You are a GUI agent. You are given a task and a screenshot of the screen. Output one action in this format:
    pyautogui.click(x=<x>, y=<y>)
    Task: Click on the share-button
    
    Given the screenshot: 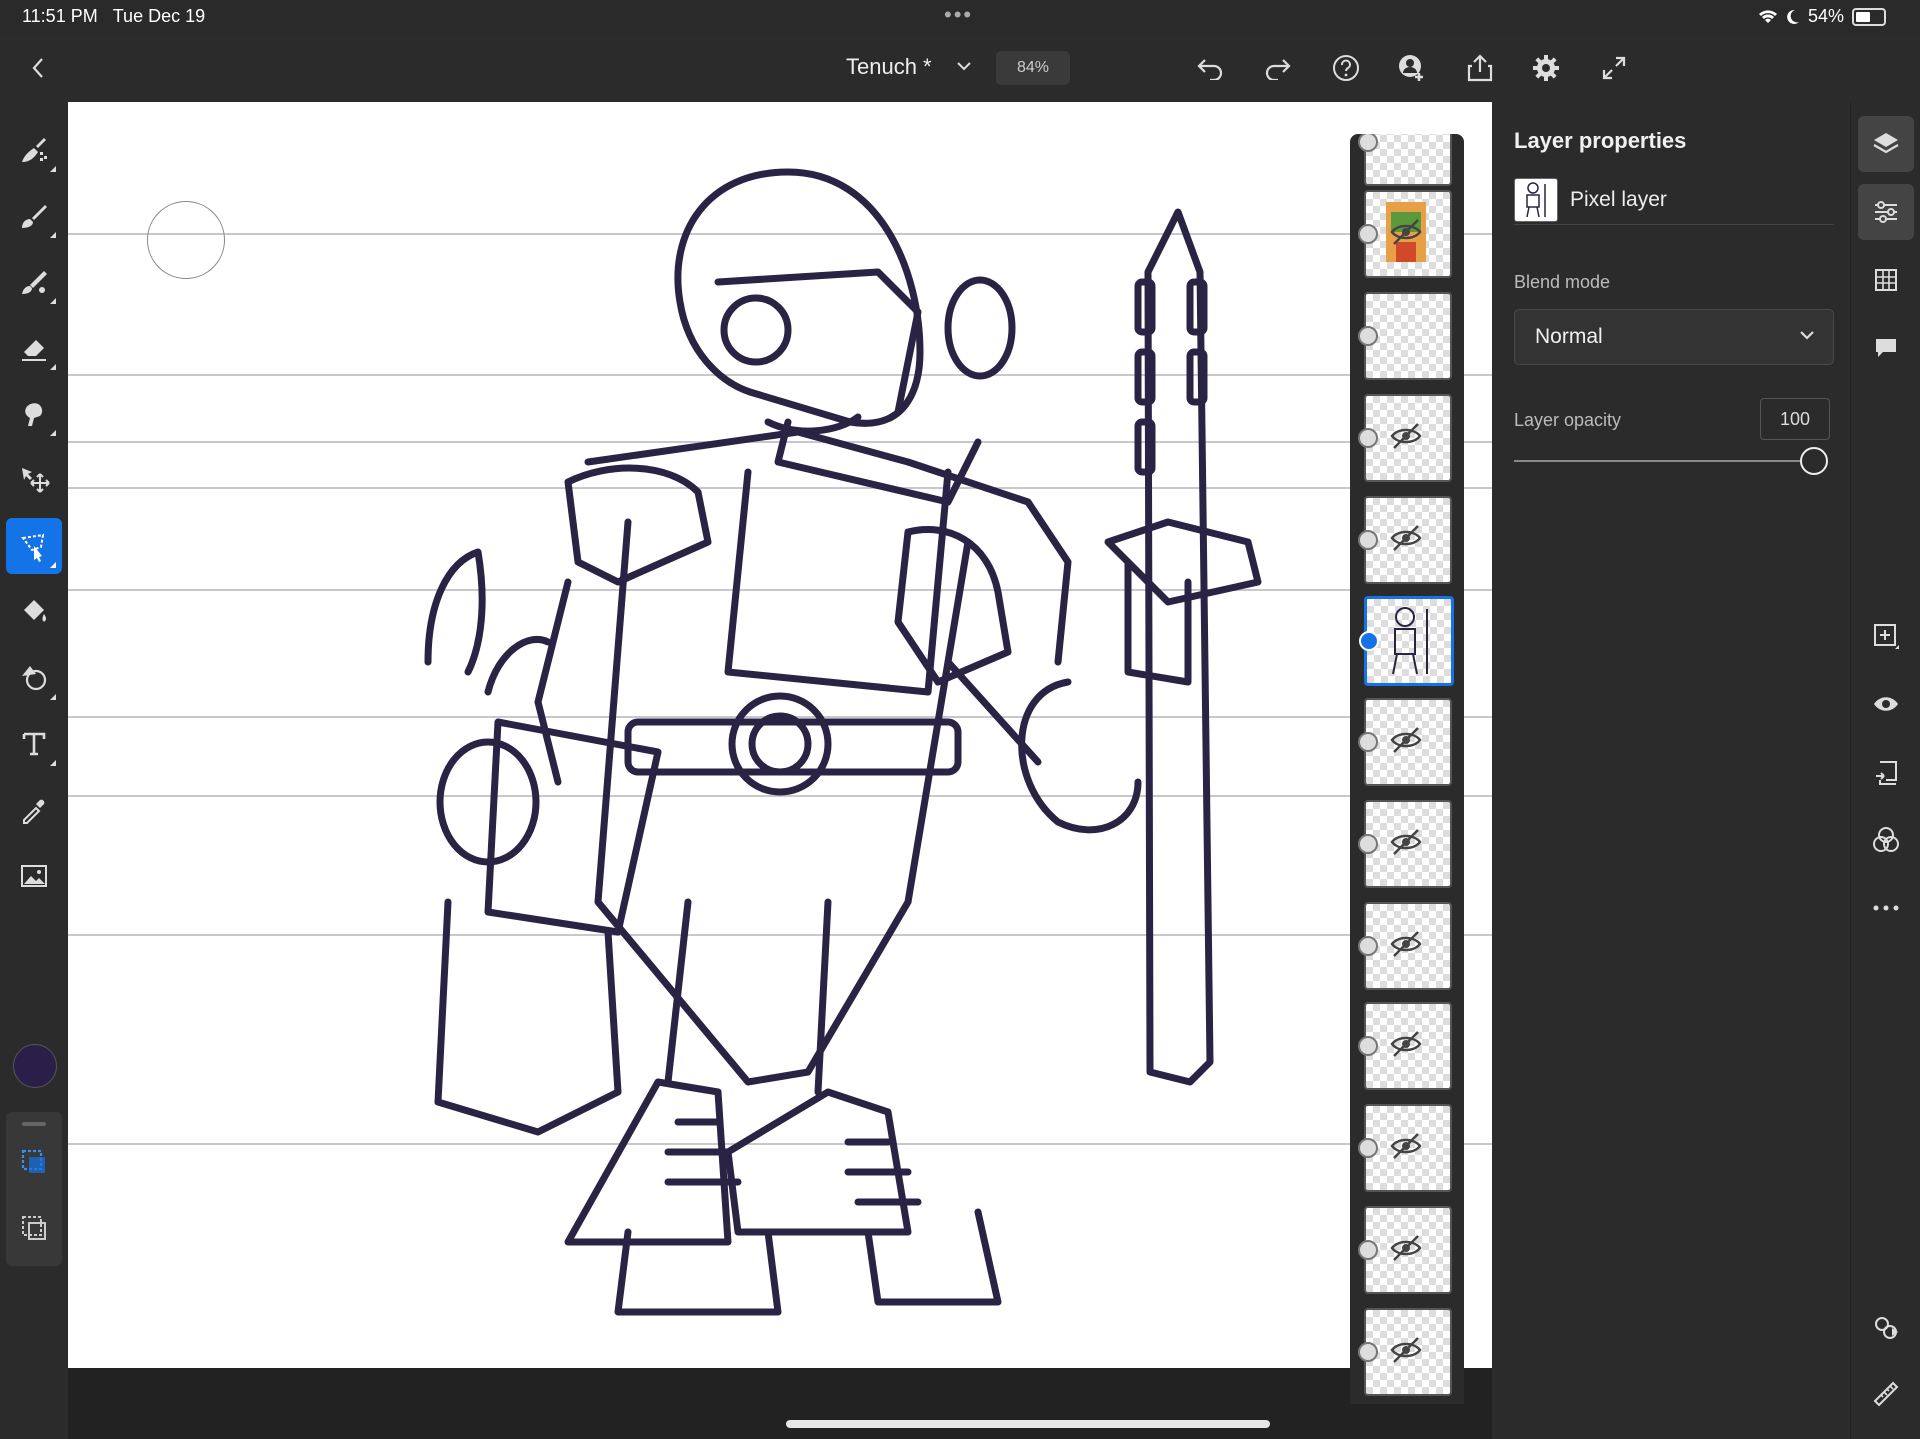 What is the action you would take?
    pyautogui.click(x=1480, y=68)
    